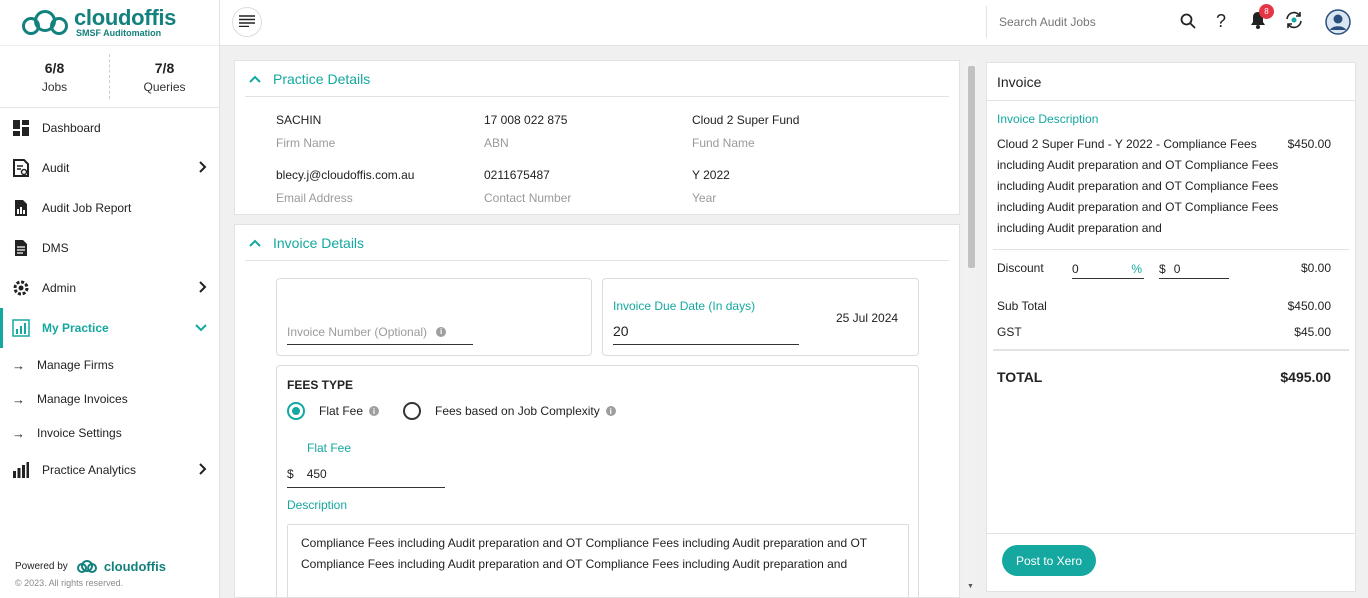 This screenshot has height=598, width=1368. What do you see at coordinates (1164, 306) in the screenshot?
I see `subtotal-row: Sub Total $450.00` at bounding box center [1164, 306].